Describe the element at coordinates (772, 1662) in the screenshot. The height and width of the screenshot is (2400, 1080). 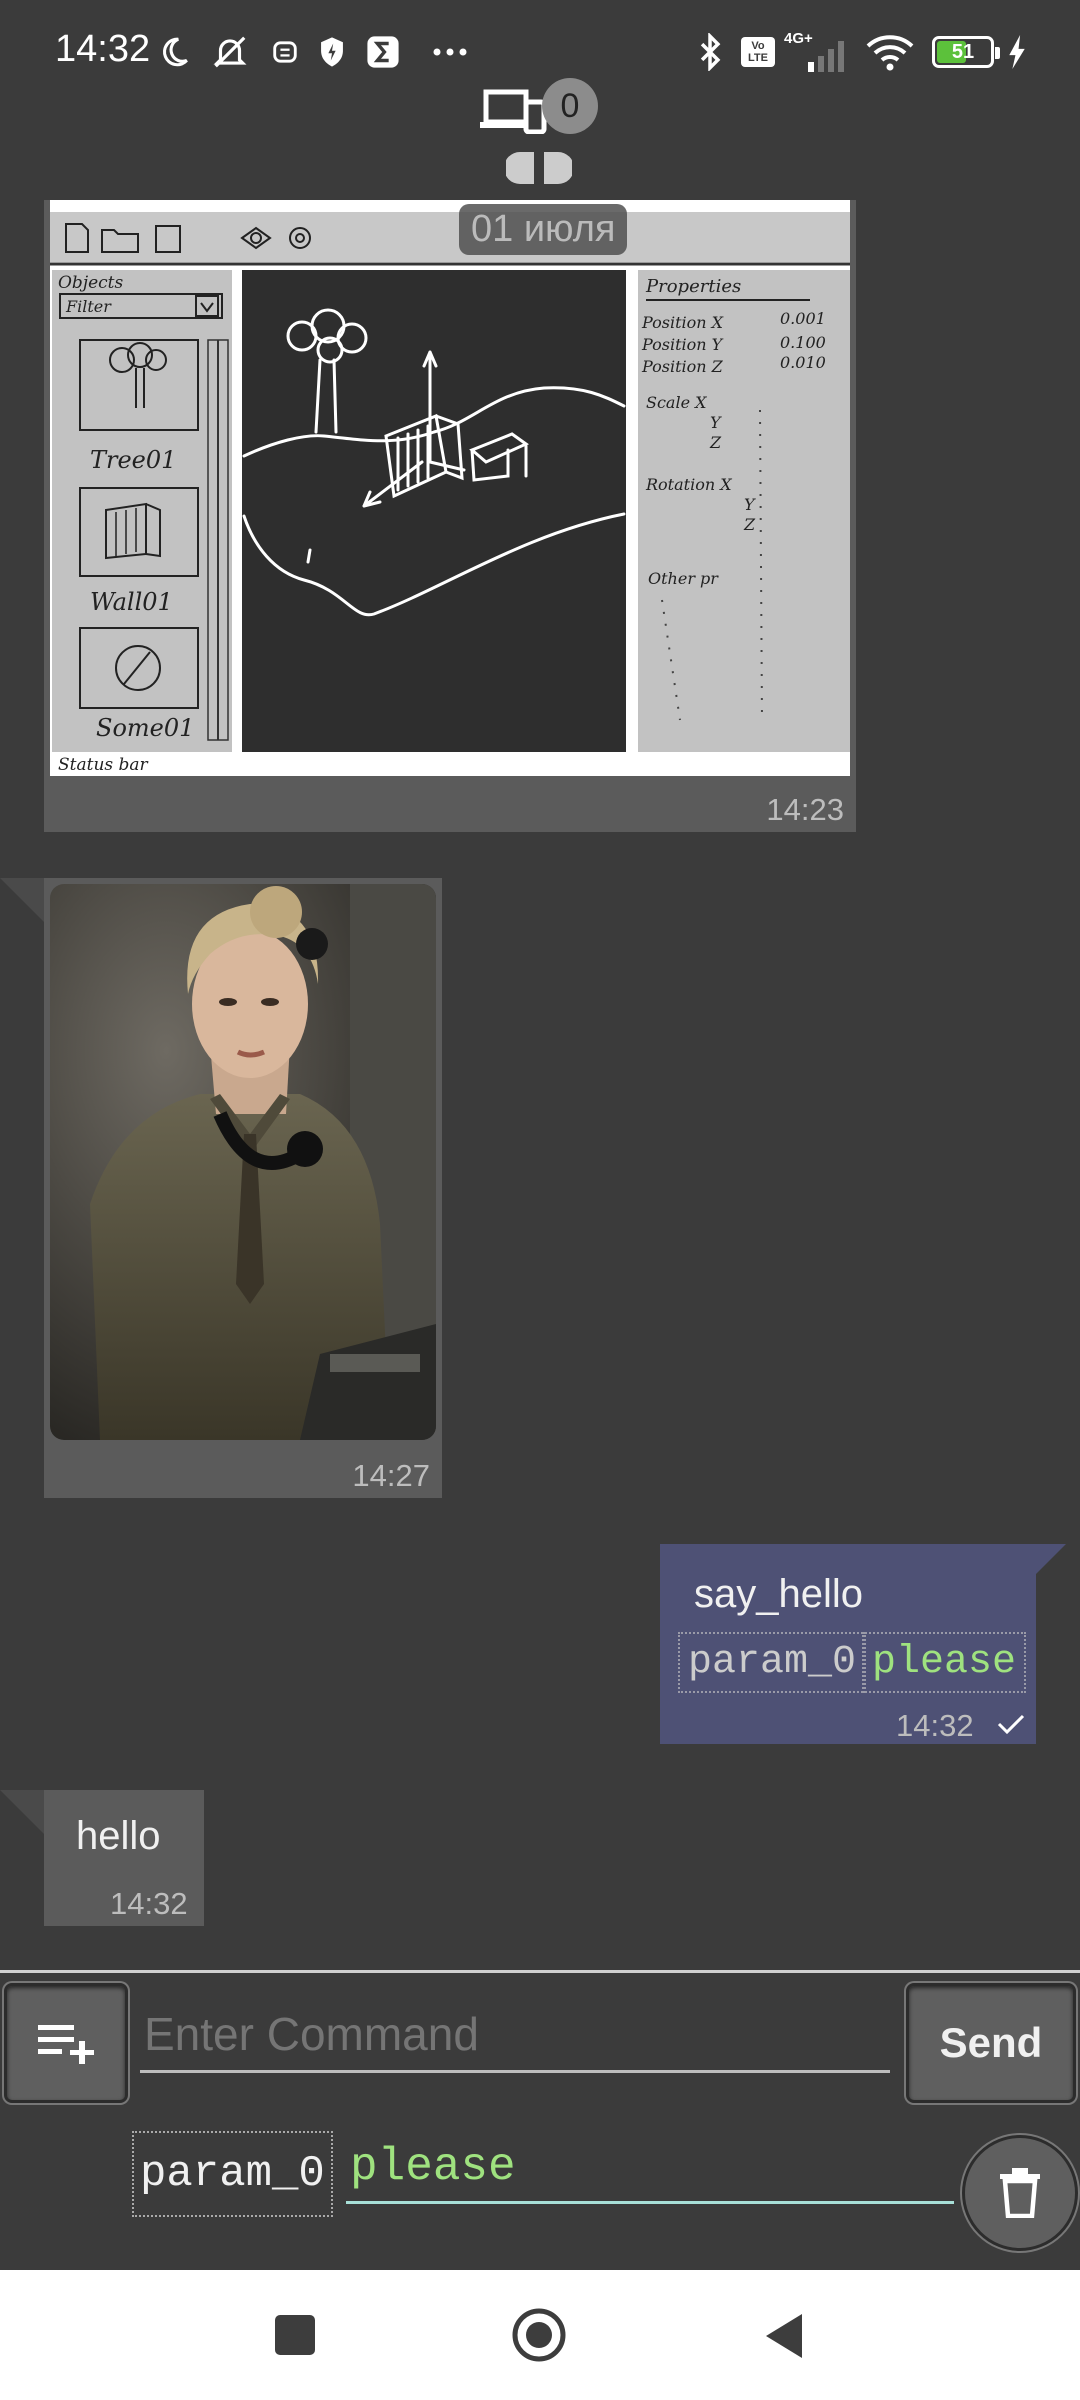
I see `command-param-name: param_0` at that location.